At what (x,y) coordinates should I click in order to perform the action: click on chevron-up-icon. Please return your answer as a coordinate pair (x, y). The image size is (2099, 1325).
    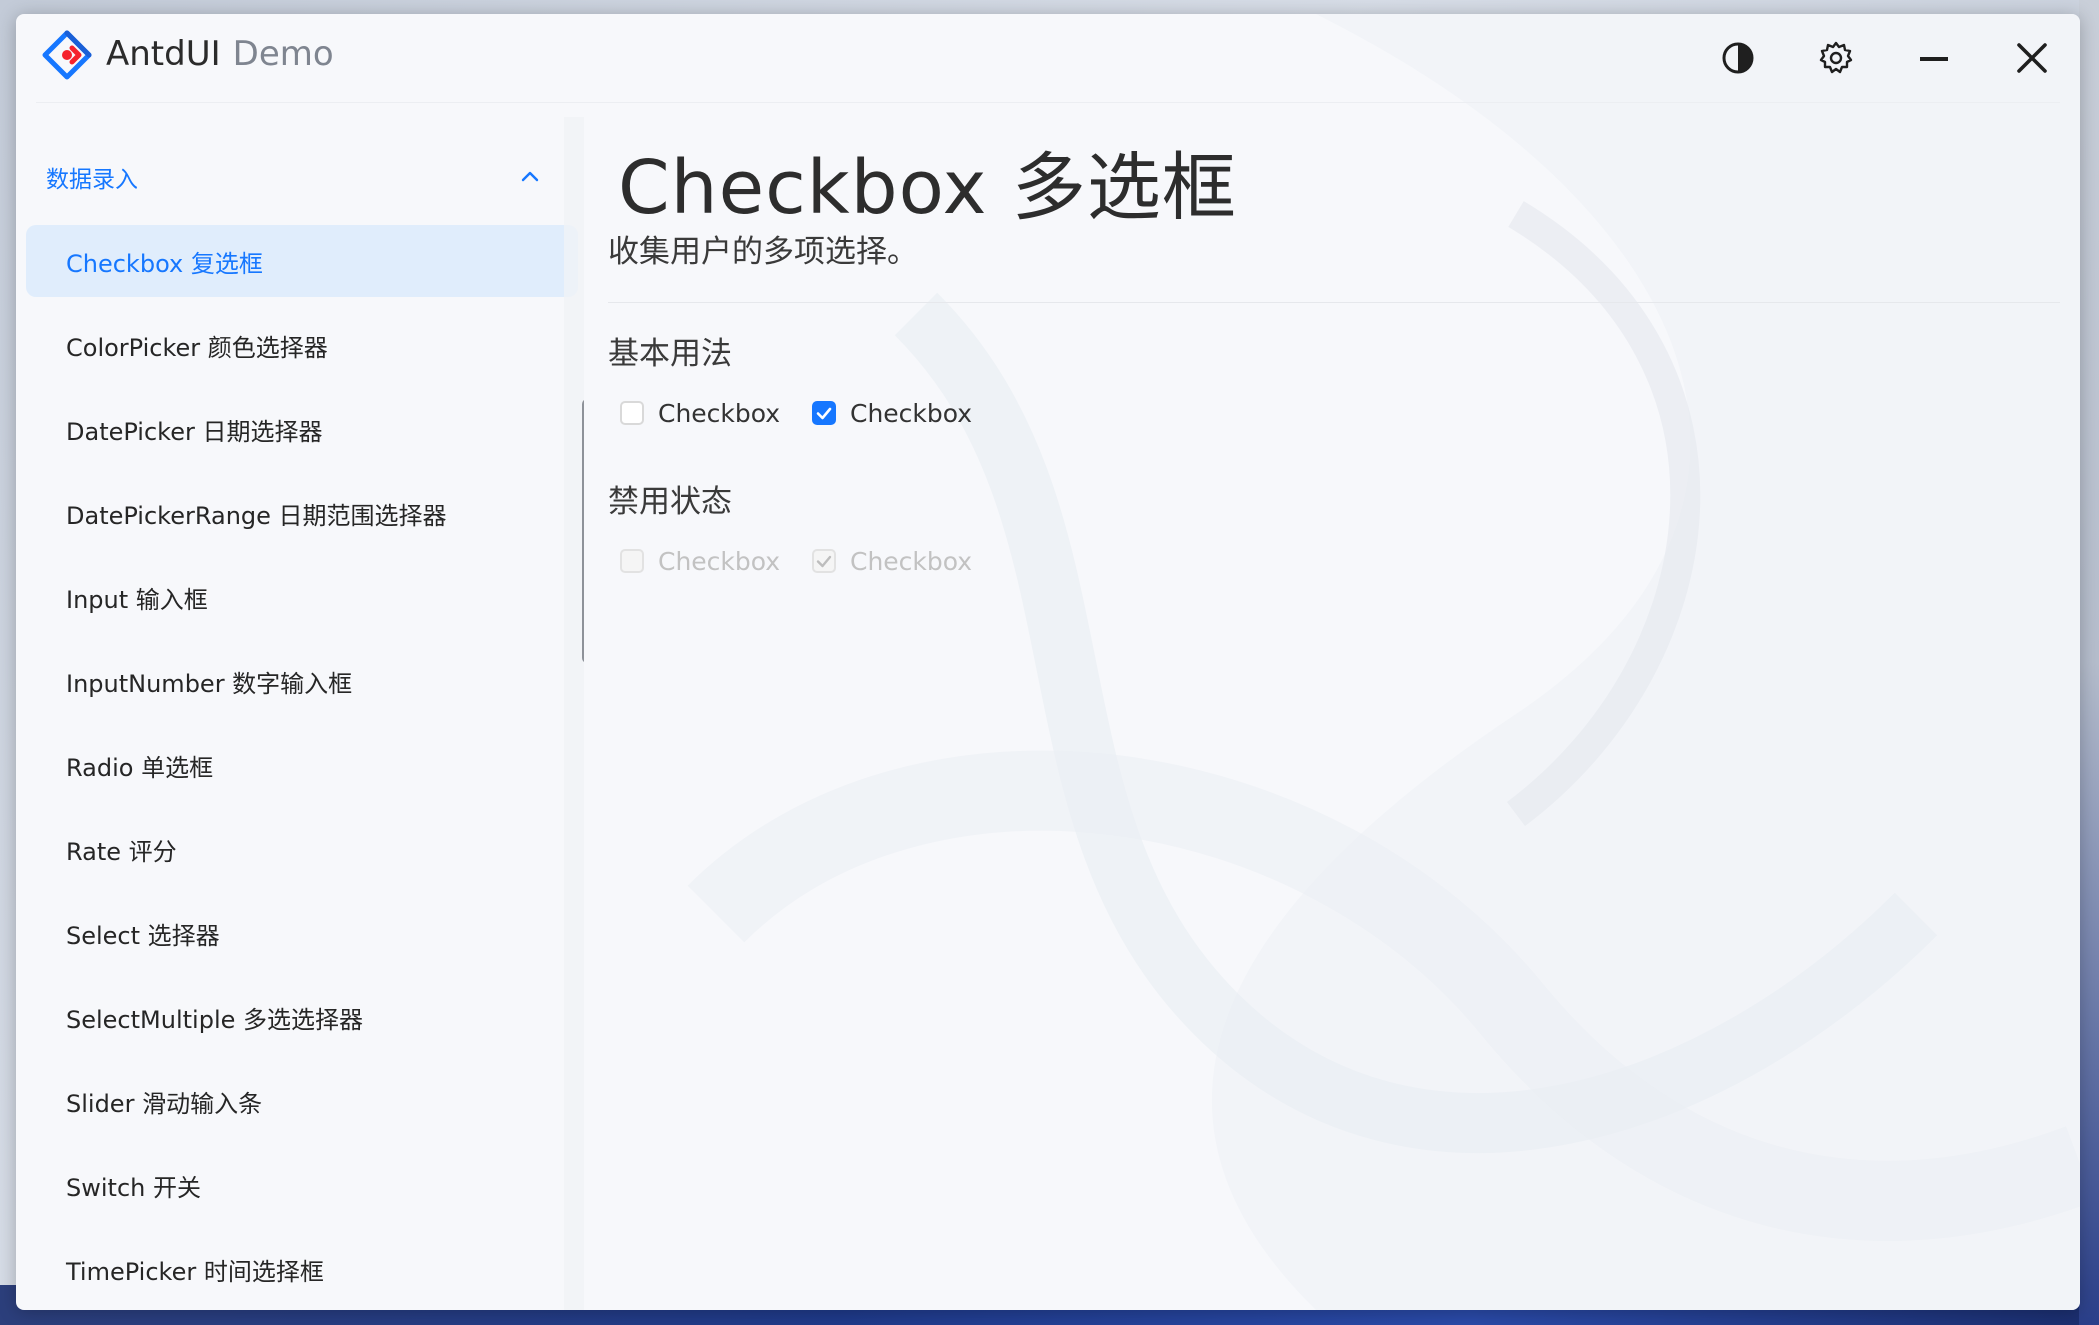
    Looking at the image, I should click on (530, 176).